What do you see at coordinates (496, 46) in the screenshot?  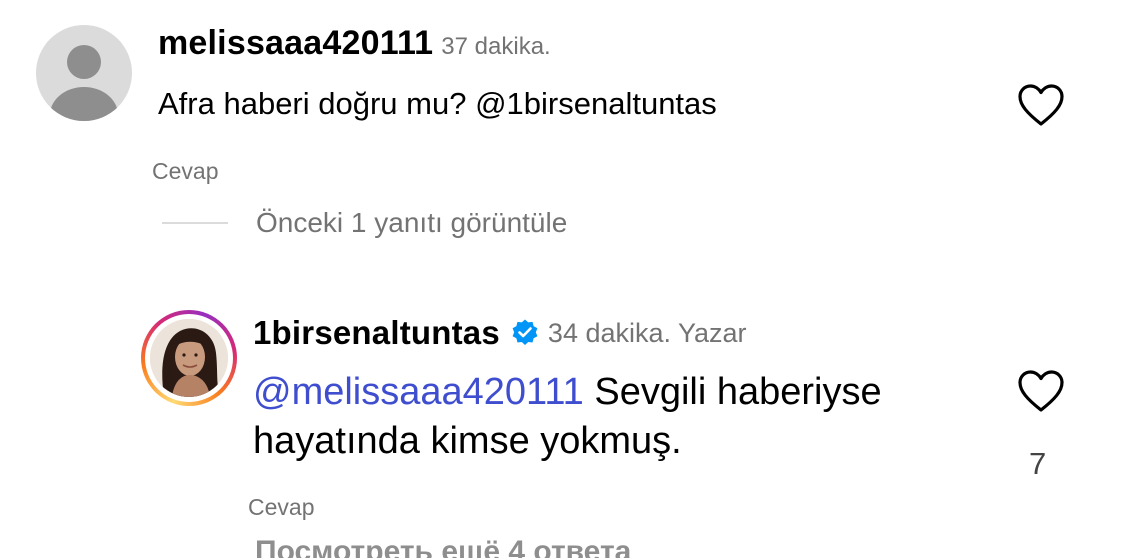 I see `comment-timestamp: 37 dakika.` at bounding box center [496, 46].